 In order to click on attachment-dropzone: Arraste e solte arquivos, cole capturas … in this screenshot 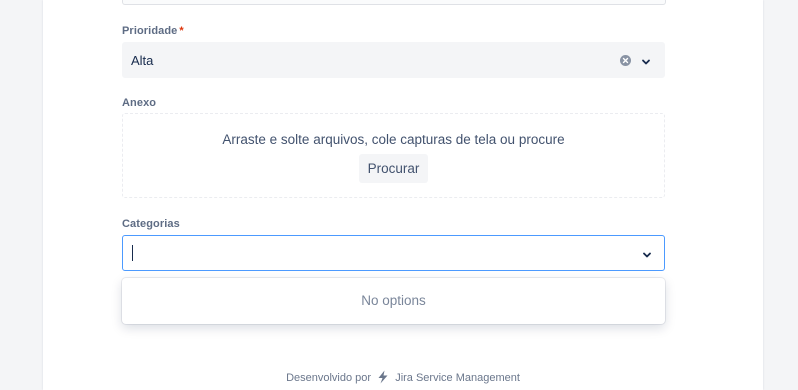, I will do `click(393, 155)`.